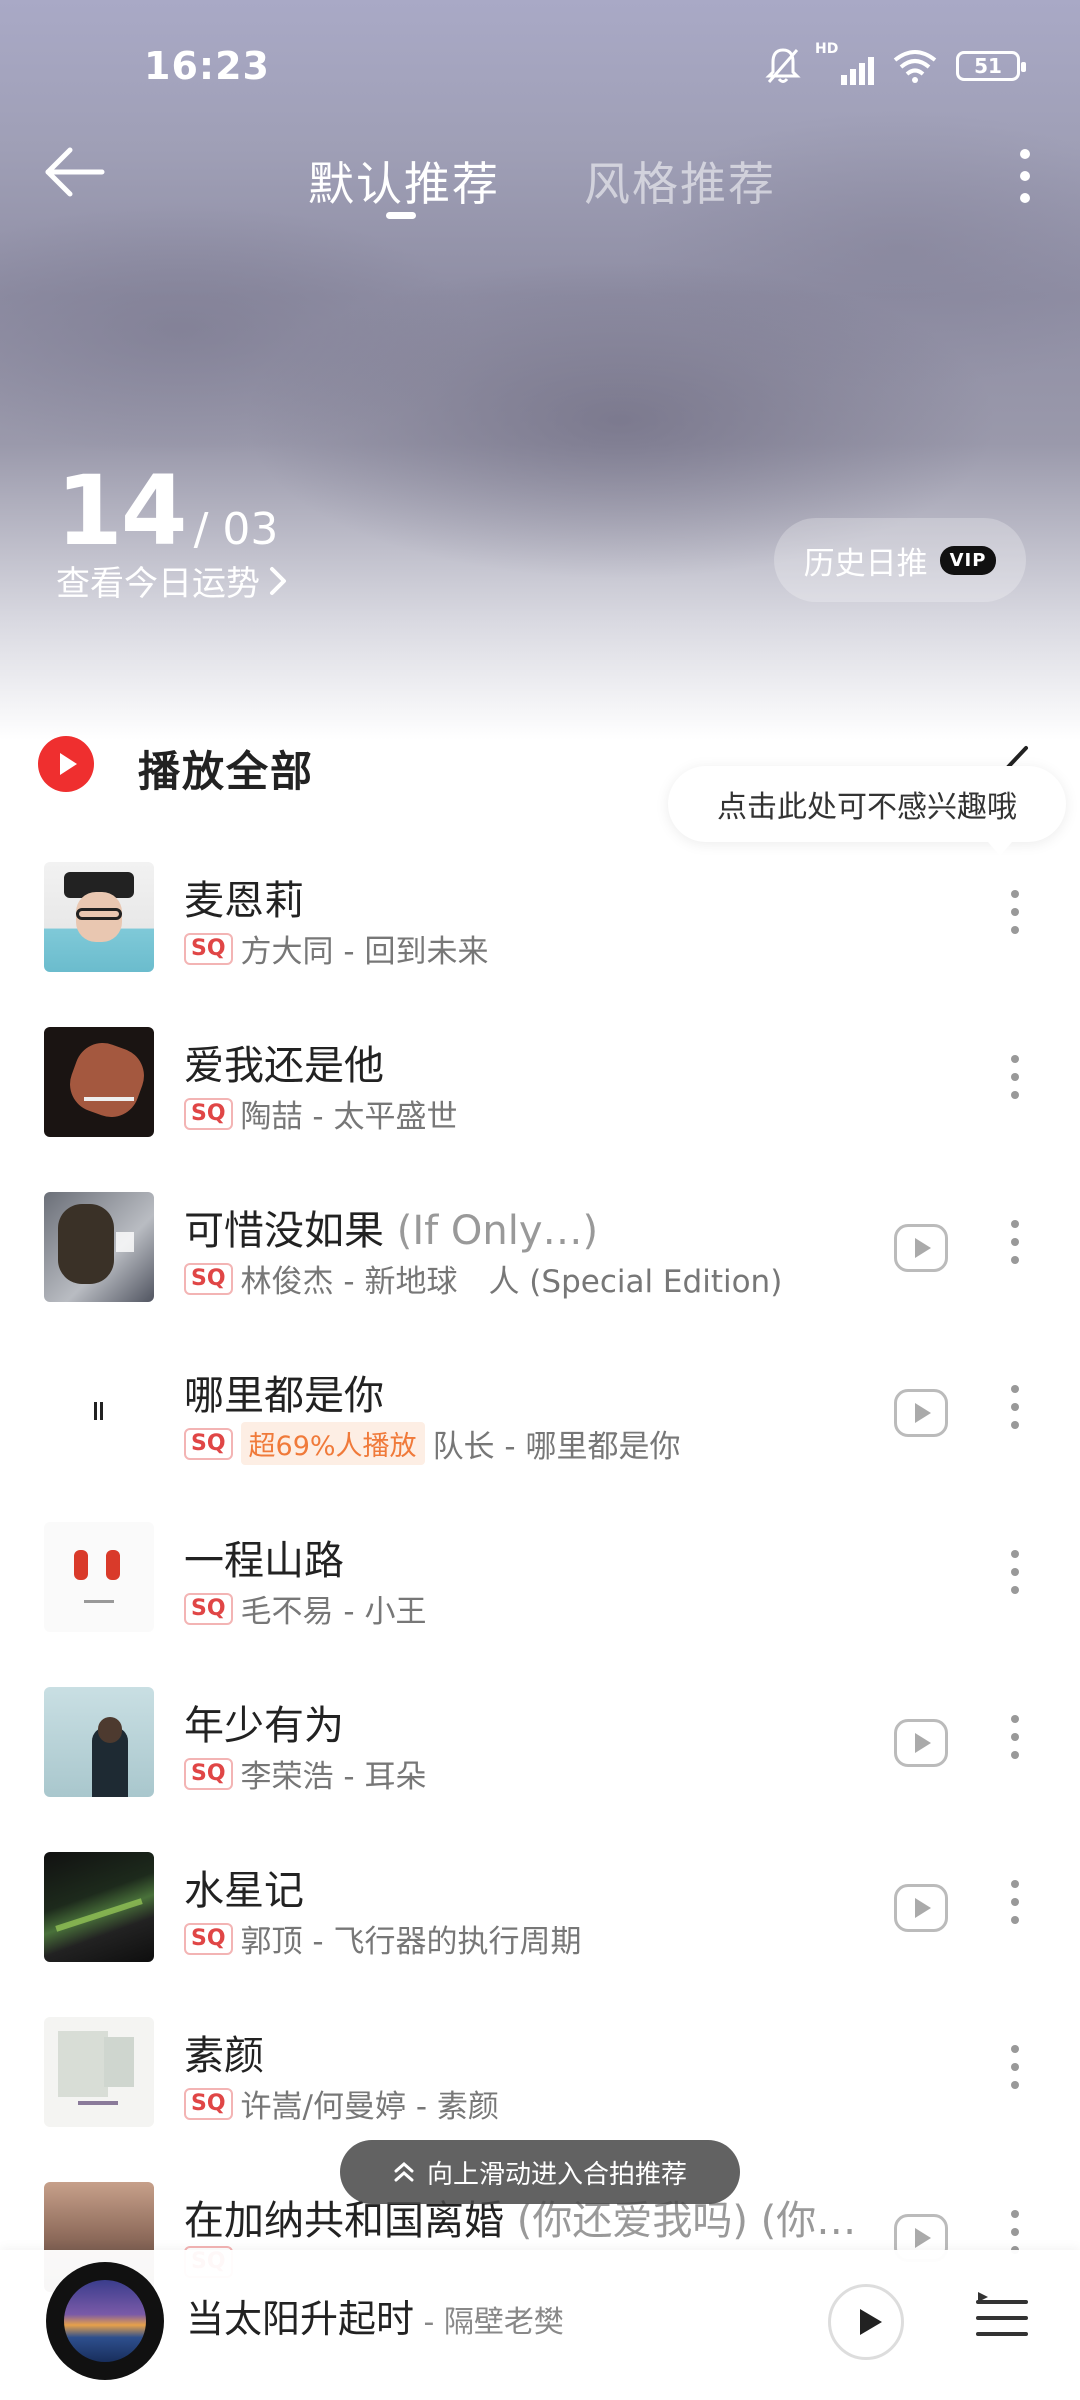  I want to click on now-playing-info: 当太阳升起时 - 隔壁老樊, so click(375, 2315).